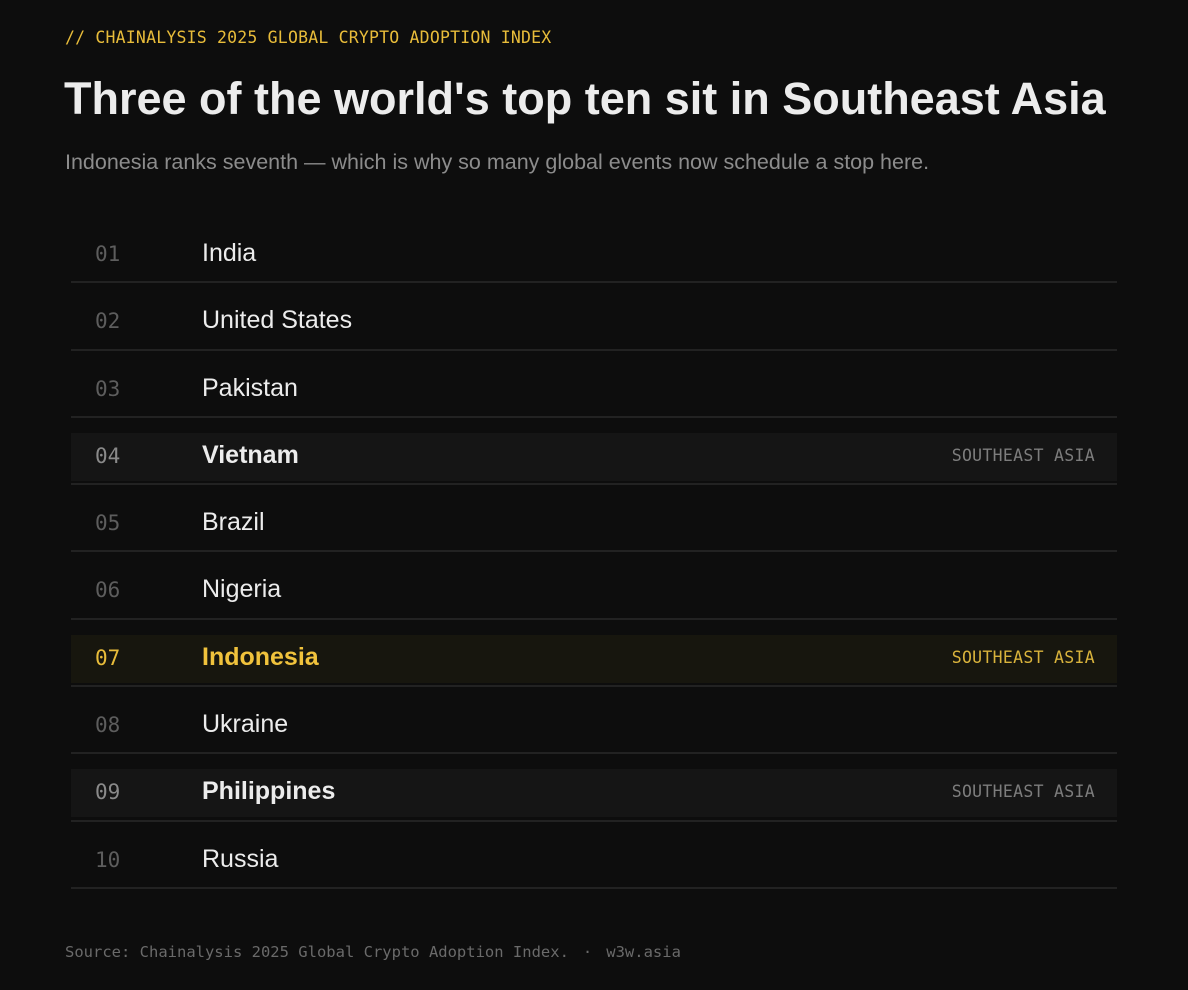 The height and width of the screenshot is (990, 1188). Describe the element at coordinates (108, 859) in the screenshot. I see `rank-number: 10` at that location.